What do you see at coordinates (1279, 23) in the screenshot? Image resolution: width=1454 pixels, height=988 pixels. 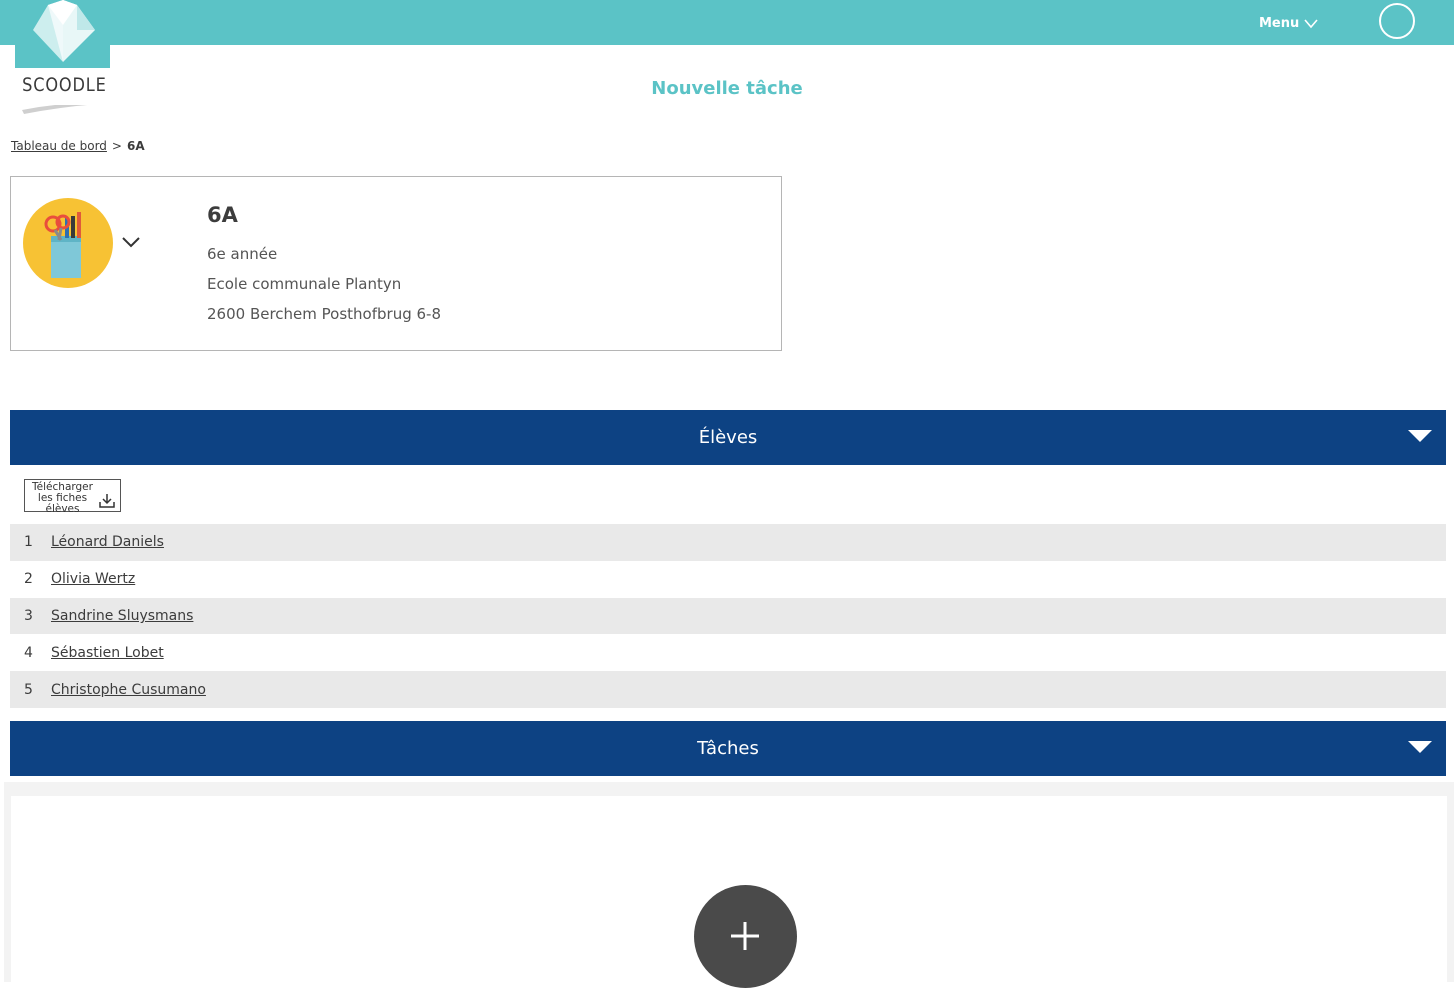 I see `menu-label: Menu` at bounding box center [1279, 23].